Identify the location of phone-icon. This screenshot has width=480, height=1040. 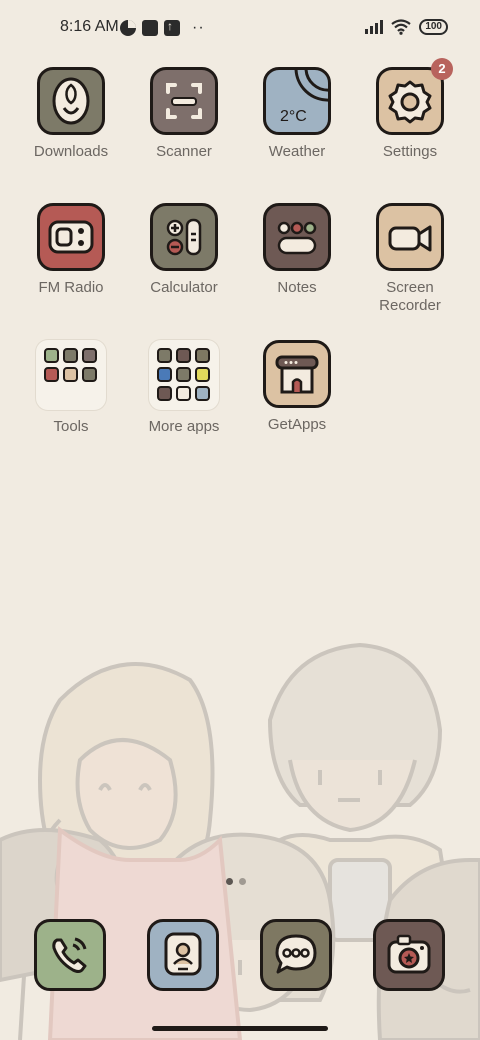
(70, 955).